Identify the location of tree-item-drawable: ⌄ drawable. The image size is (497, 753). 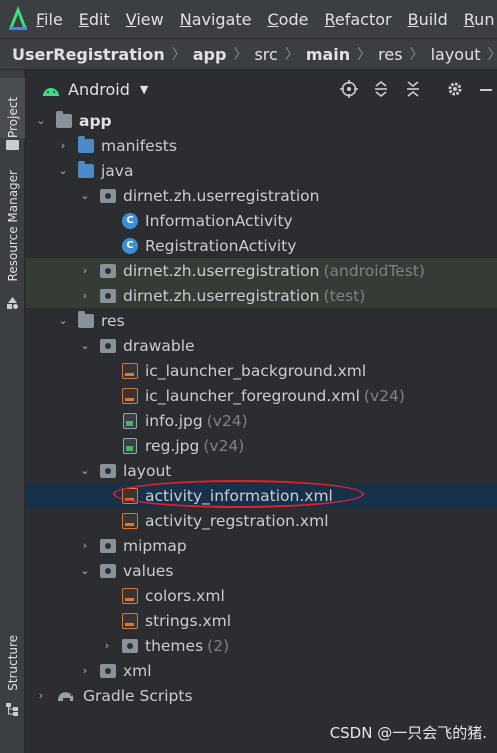
(261, 345).